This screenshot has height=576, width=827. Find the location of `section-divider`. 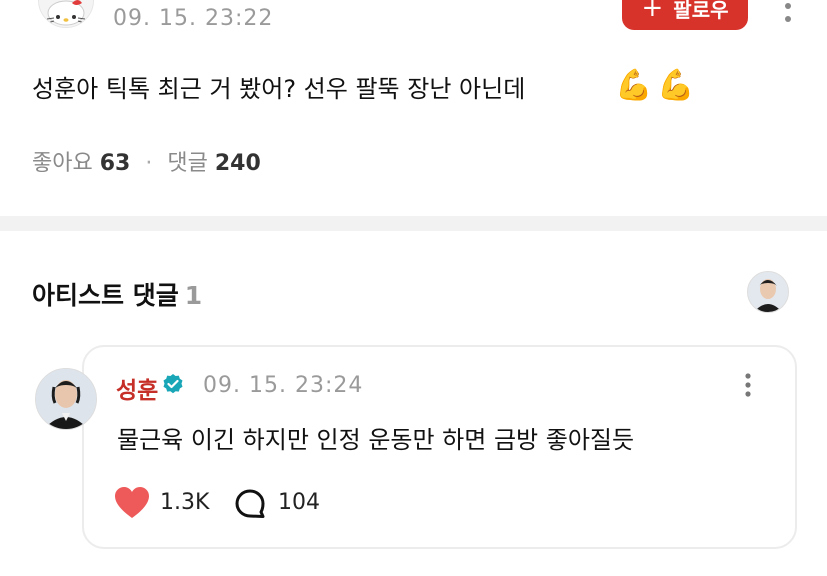

section-divider is located at coordinates (413, 223).